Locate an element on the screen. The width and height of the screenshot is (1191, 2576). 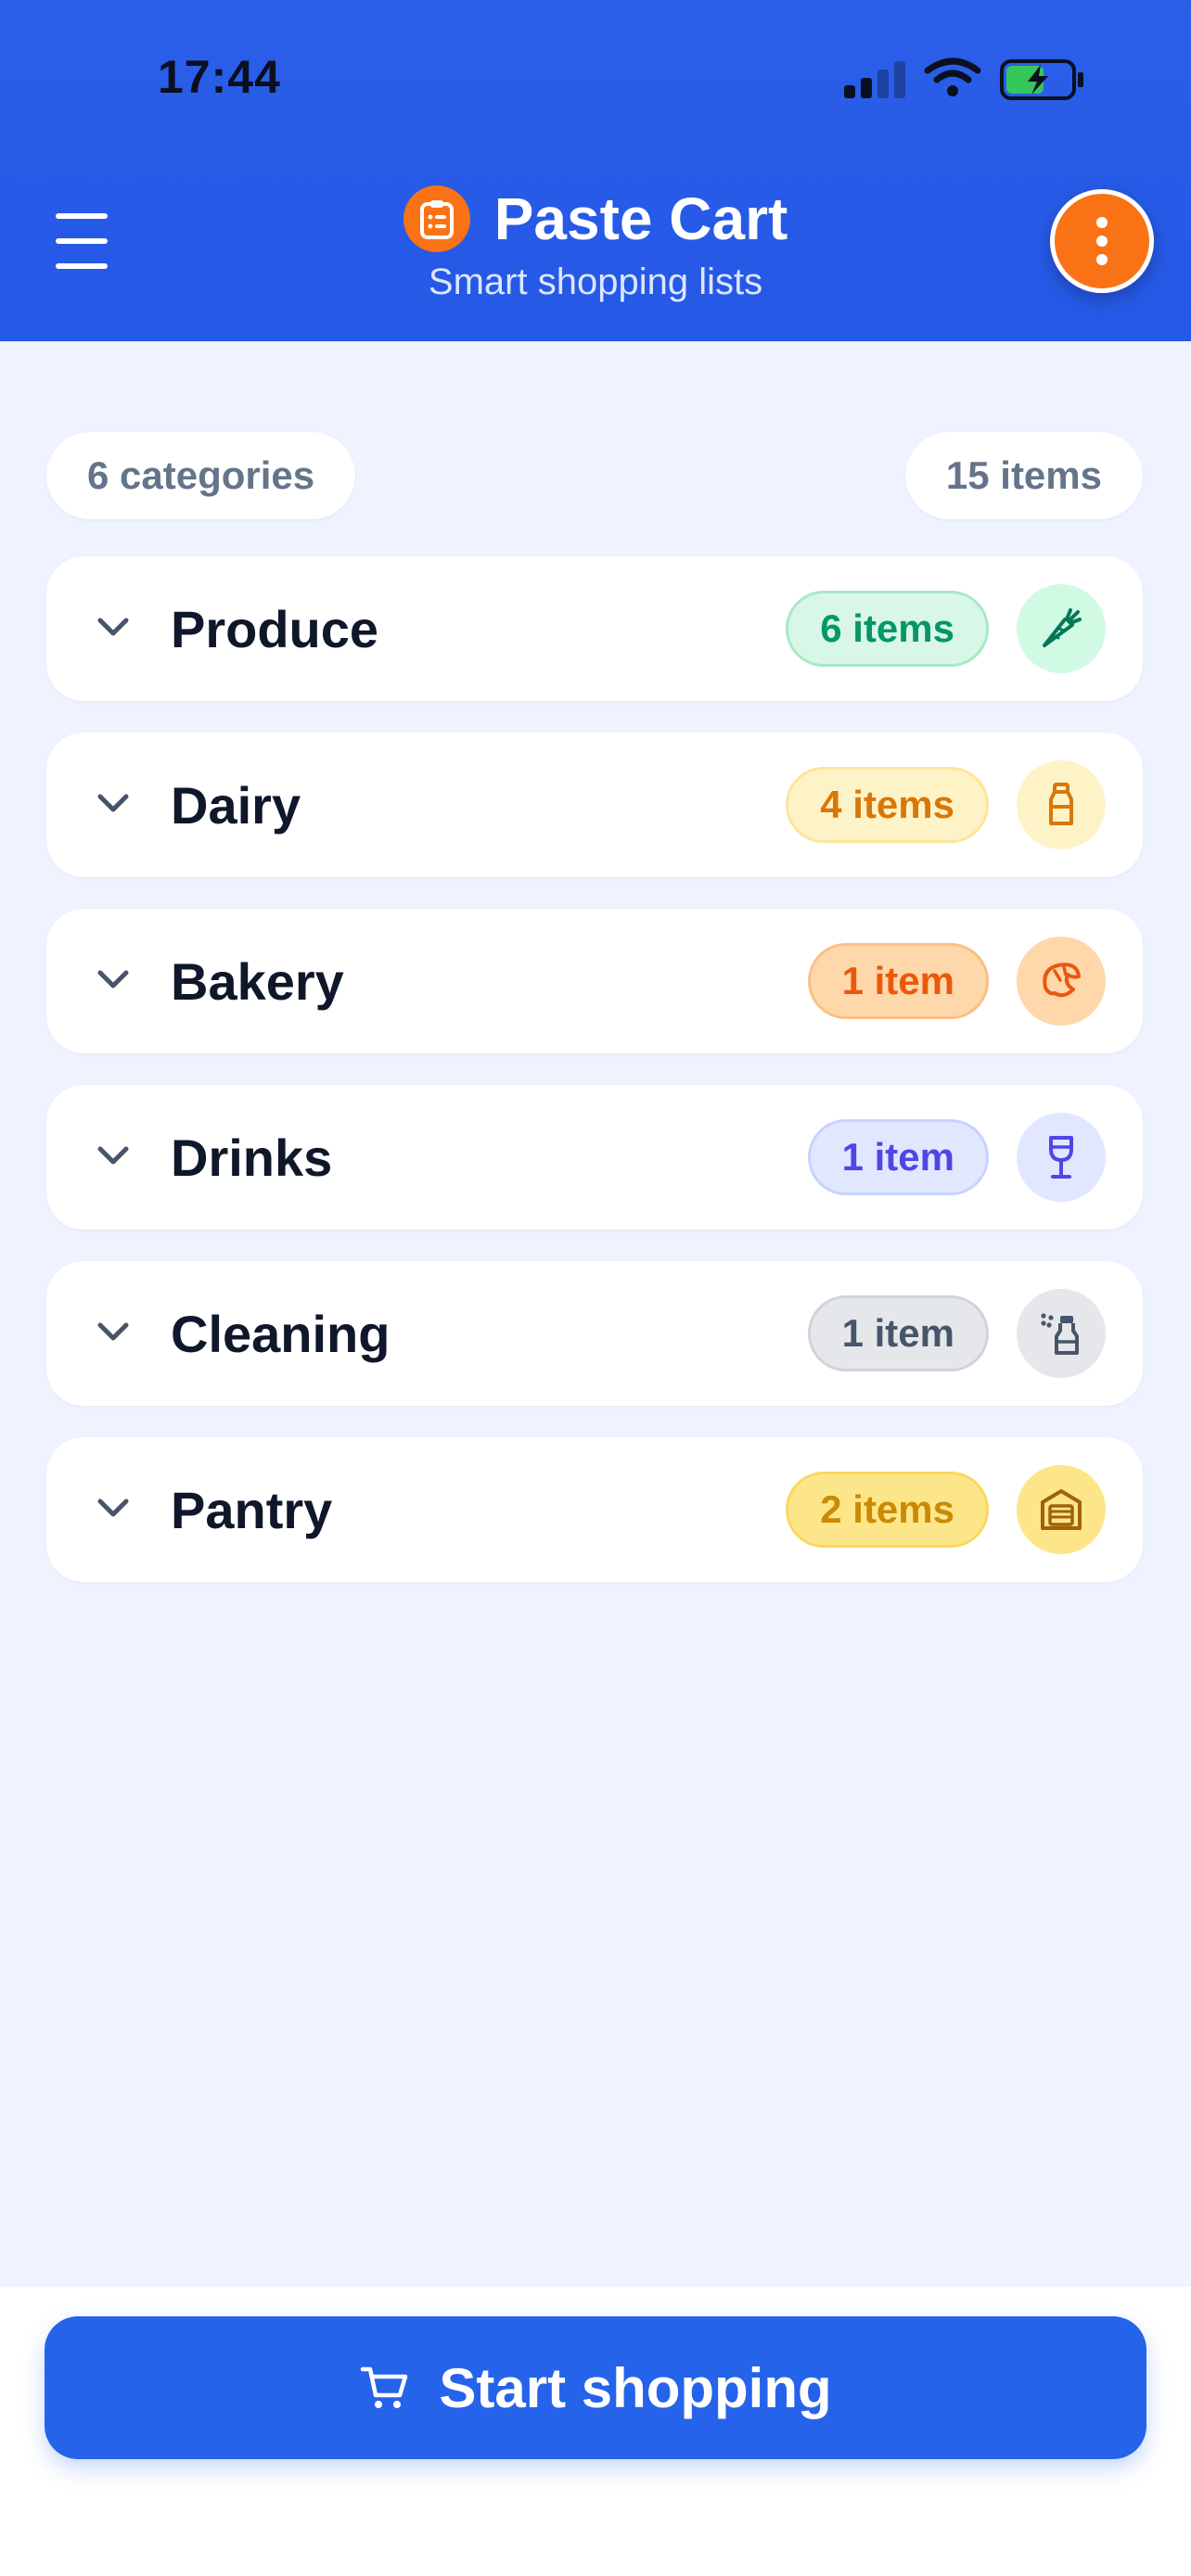
app-title: Paste Cart is located at coordinates (640, 218).